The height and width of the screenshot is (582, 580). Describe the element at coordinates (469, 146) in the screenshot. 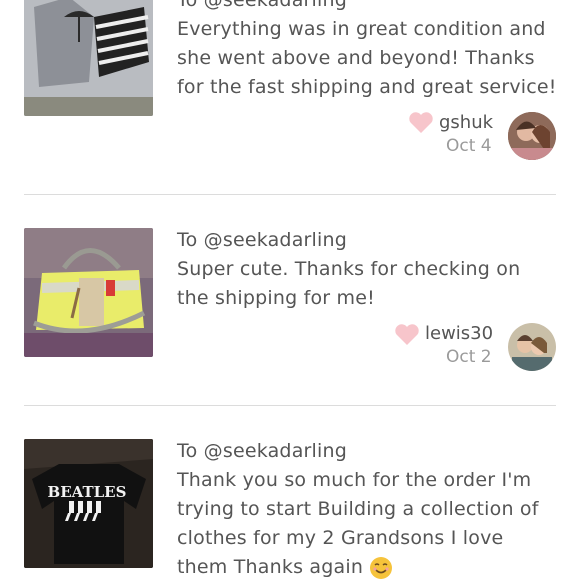

I see `review-date: Oct 4` at that location.